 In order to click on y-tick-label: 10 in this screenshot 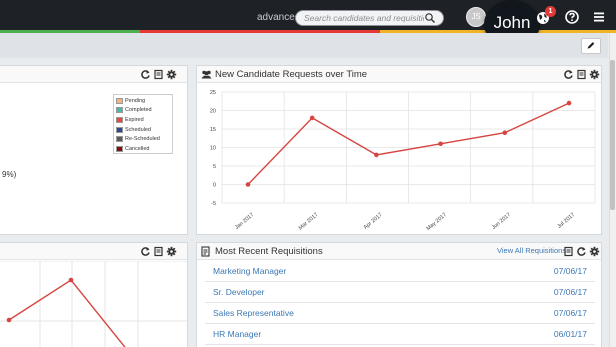, I will do `click(213, 149)`.